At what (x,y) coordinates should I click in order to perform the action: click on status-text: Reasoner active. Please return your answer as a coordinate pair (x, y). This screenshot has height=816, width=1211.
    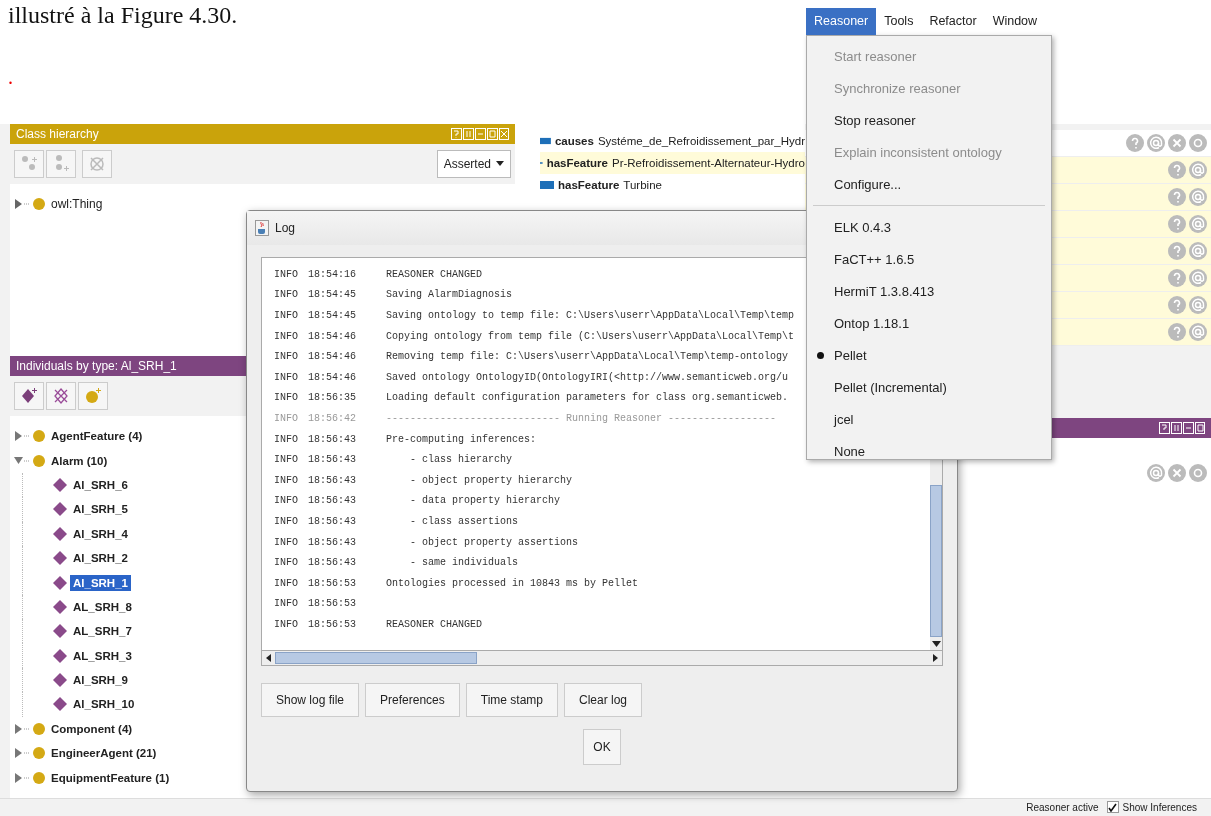
    Looking at the image, I should click on (1062, 807).